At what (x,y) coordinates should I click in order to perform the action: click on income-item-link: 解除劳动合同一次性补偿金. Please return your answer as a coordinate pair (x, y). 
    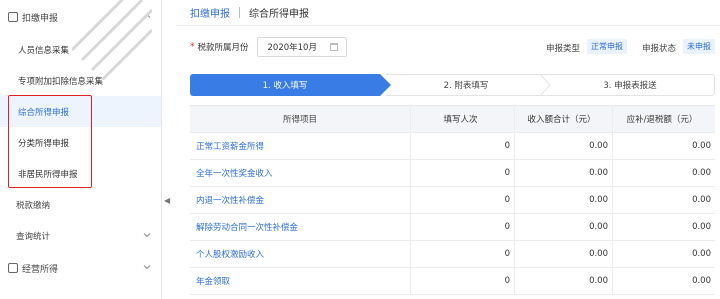
    Looking at the image, I should click on (300, 227).